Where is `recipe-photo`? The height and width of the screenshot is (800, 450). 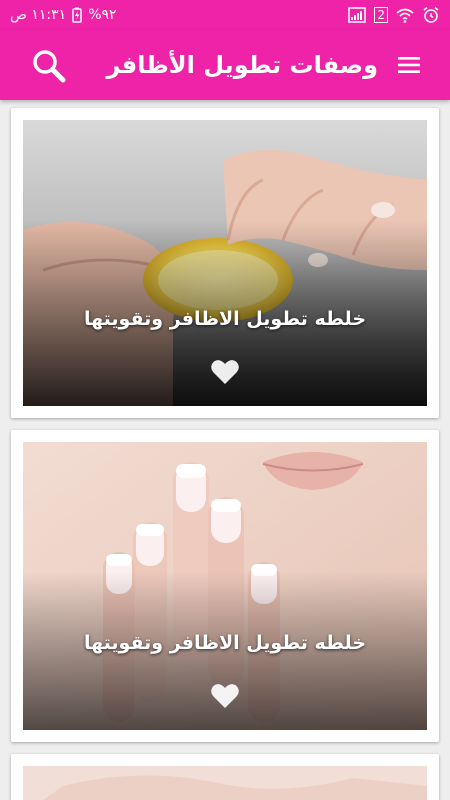
recipe-photo is located at coordinates (225, 783).